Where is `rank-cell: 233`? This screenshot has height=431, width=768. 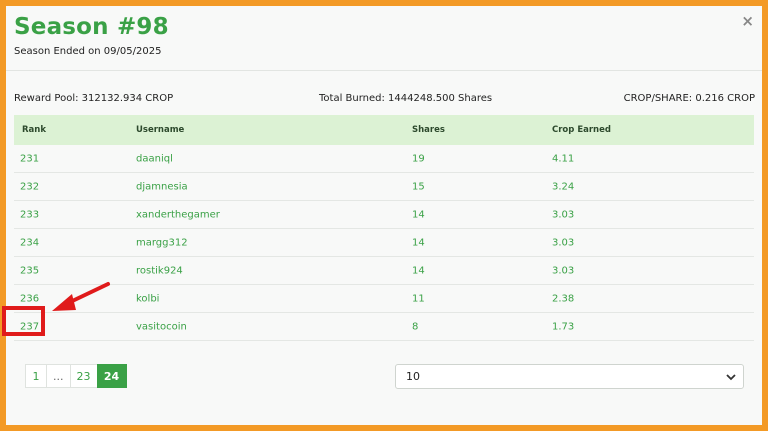 rank-cell: 233 is located at coordinates (30, 214).